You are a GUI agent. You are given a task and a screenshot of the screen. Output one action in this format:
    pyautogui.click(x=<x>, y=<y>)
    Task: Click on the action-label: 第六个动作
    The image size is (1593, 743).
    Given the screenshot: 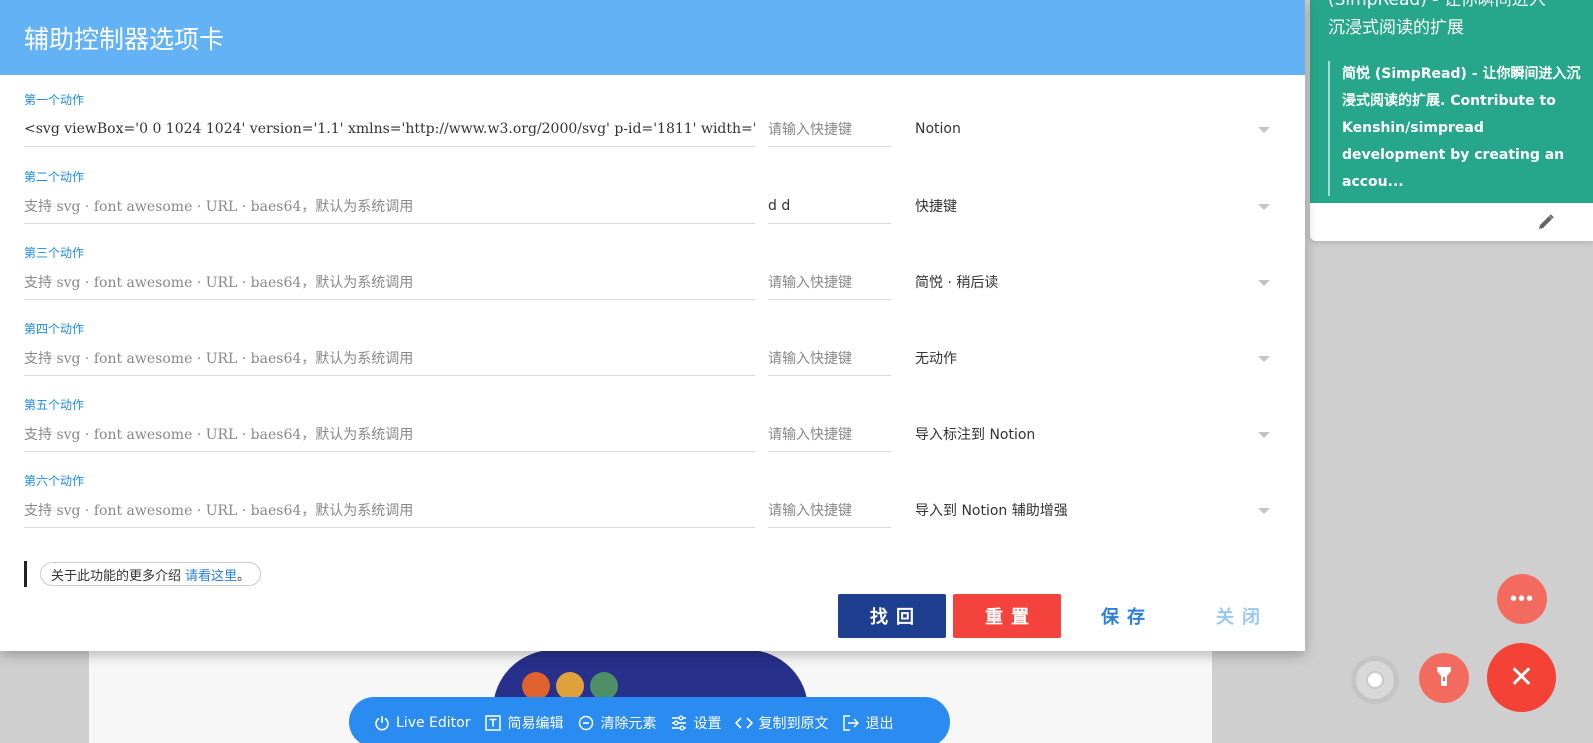 What is the action you would take?
    pyautogui.click(x=54, y=481)
    